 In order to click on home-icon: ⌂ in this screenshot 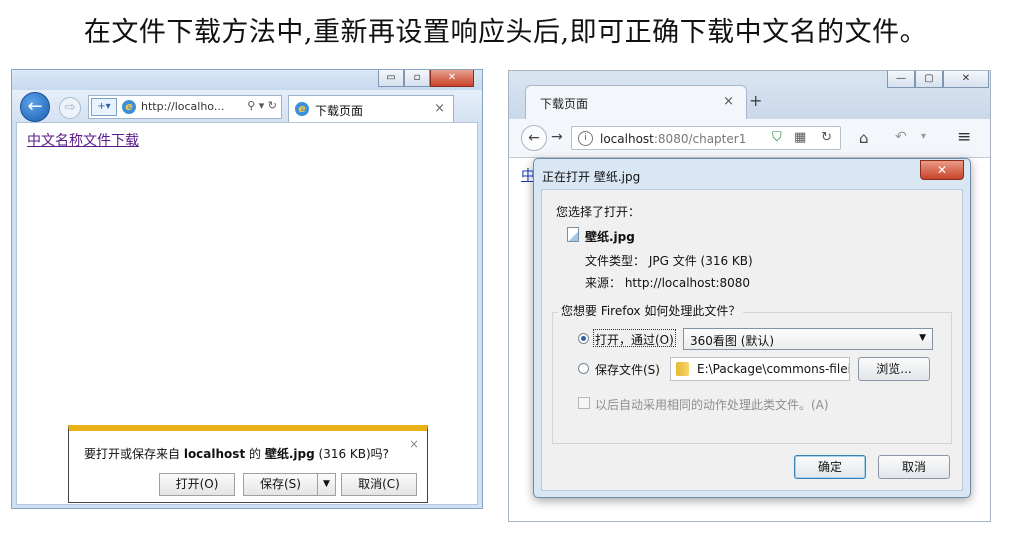, I will do `click(864, 138)`.